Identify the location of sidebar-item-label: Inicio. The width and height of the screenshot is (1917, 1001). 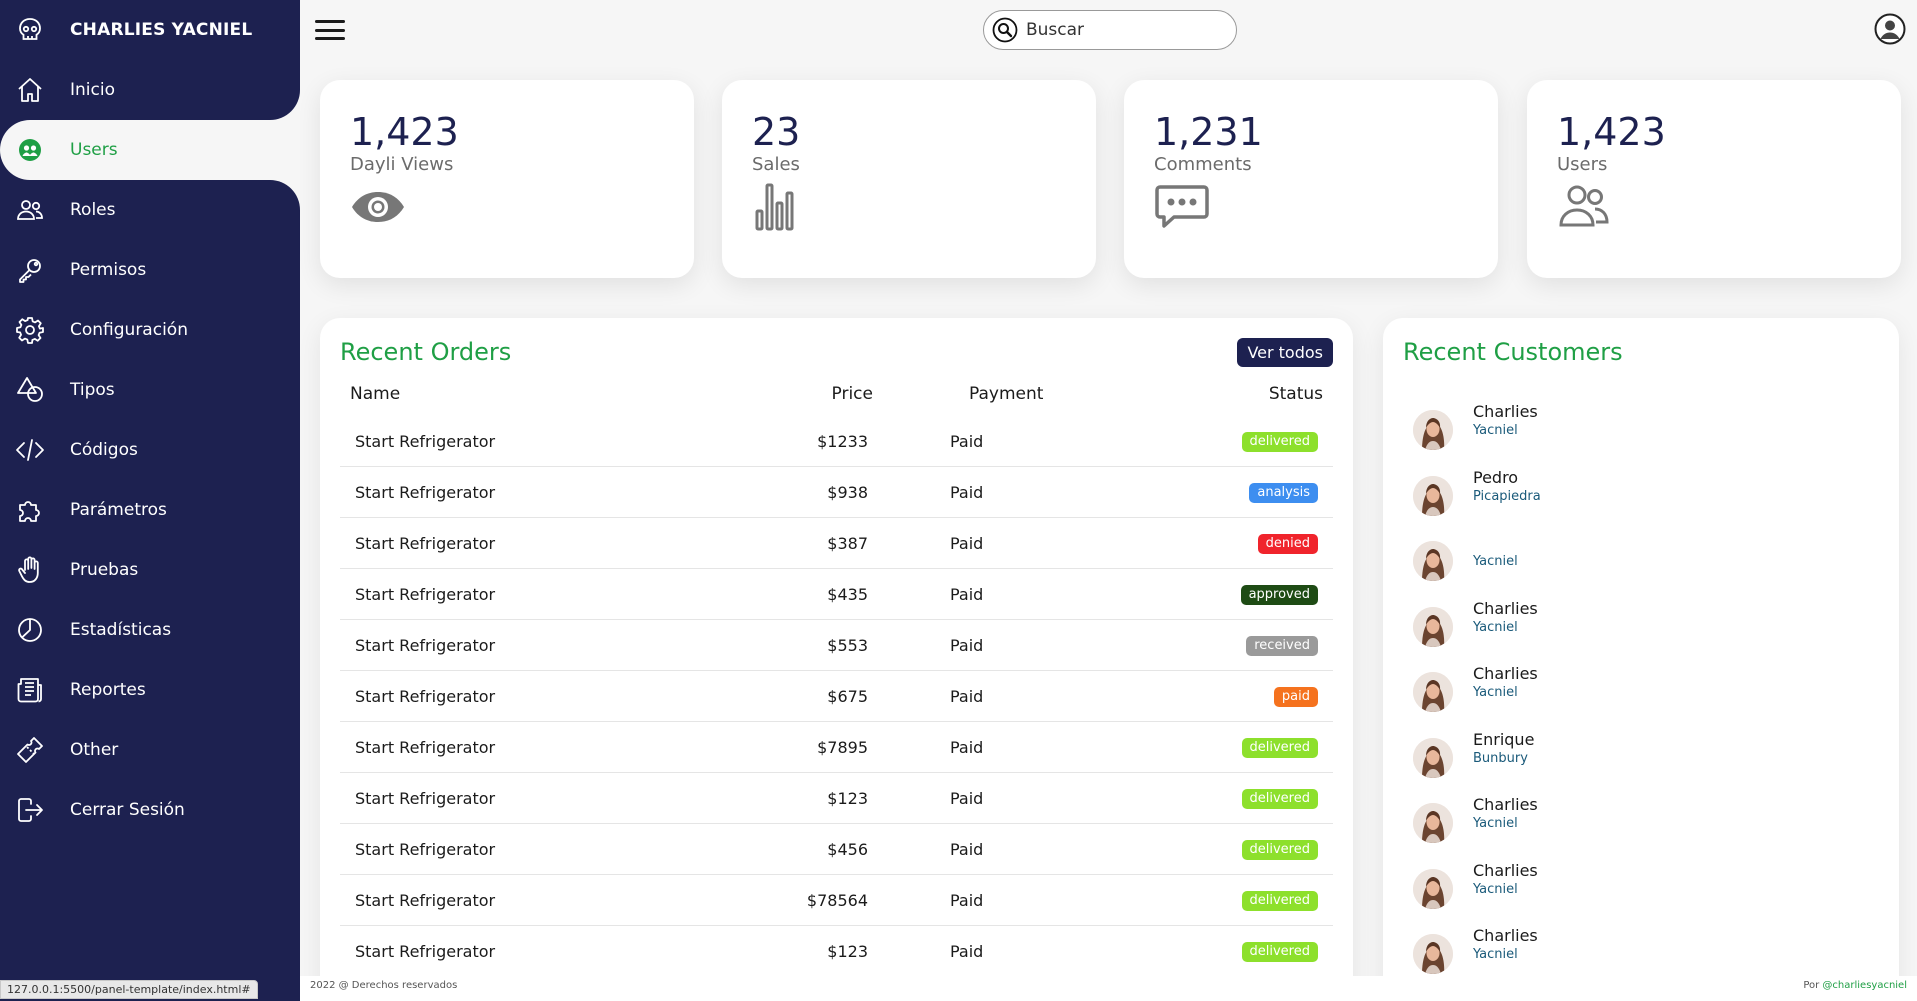
(92, 90).